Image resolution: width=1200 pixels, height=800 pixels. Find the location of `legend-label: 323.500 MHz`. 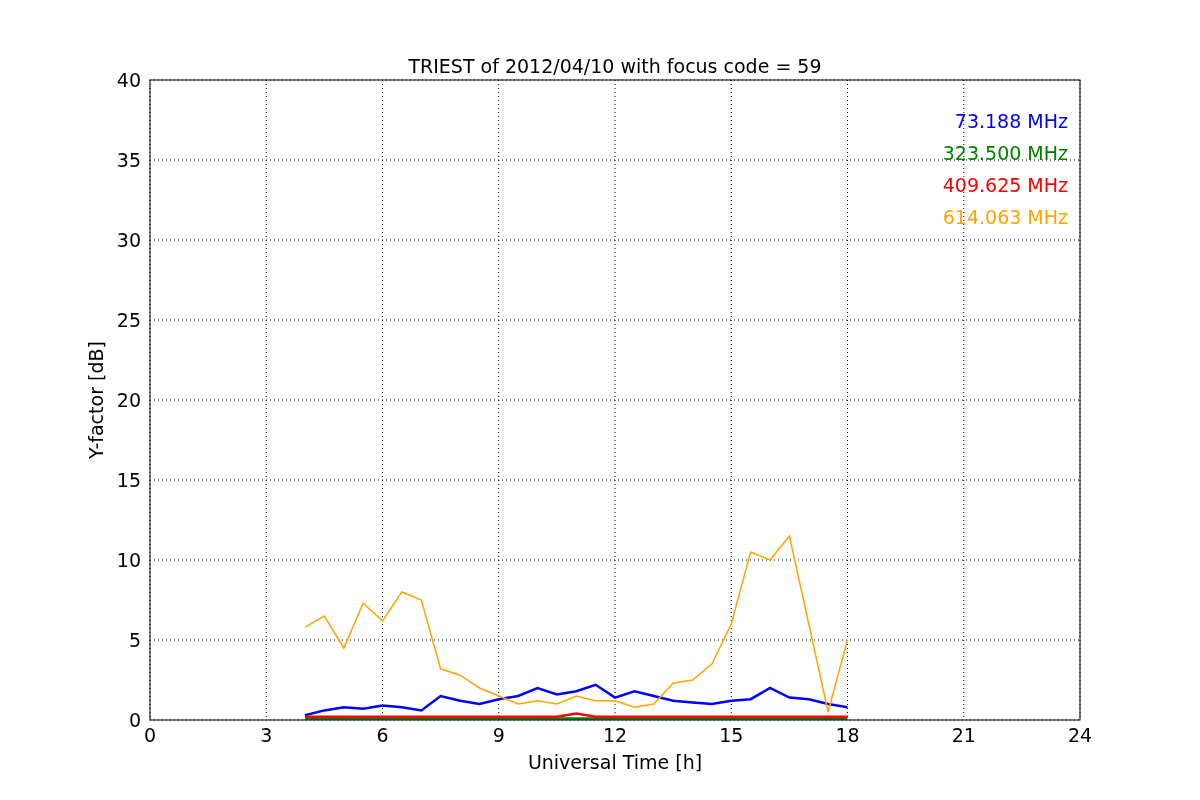

legend-label: 323.500 MHz is located at coordinates (1005, 153).